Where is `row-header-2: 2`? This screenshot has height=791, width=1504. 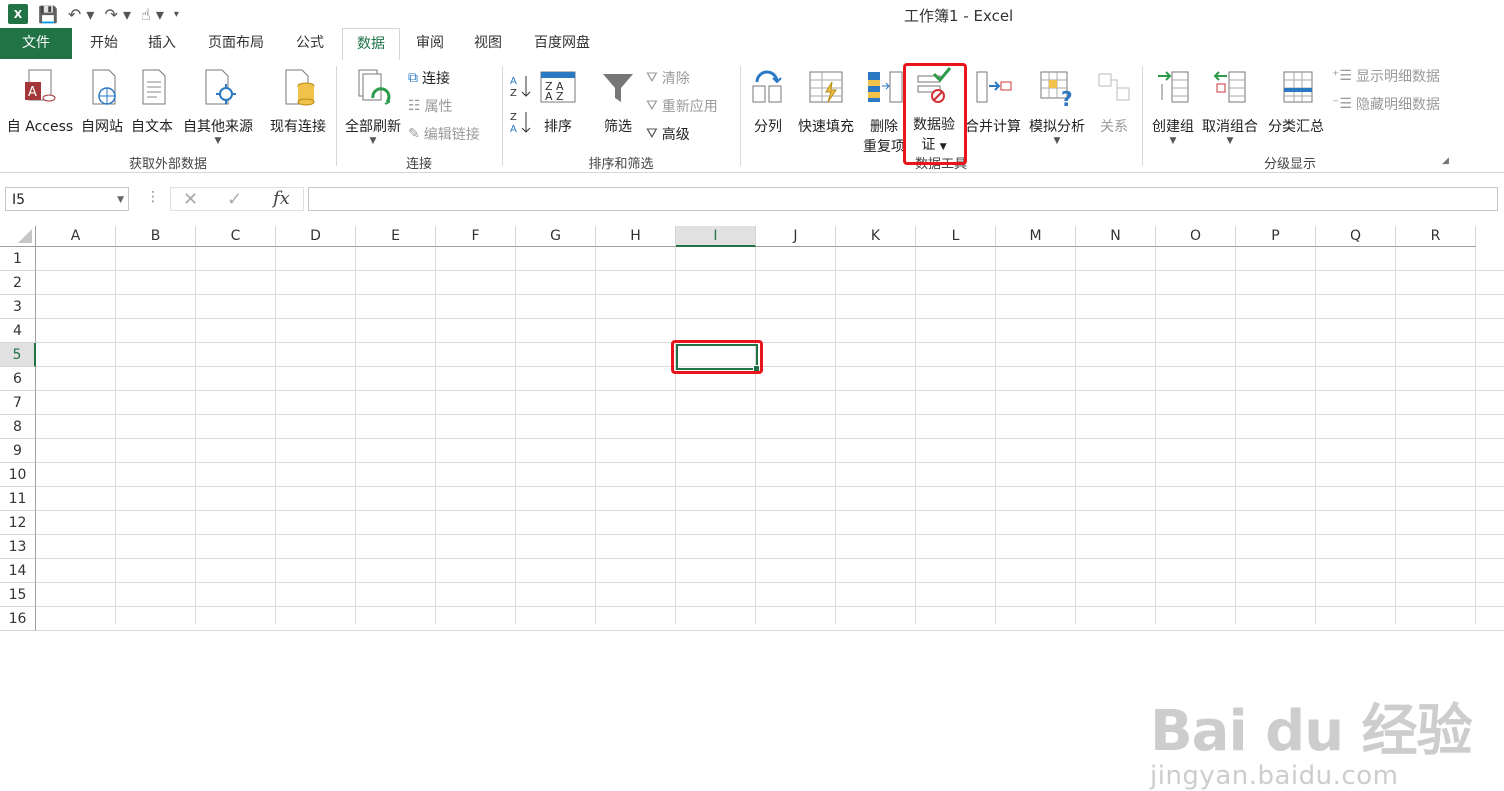
row-header-2: 2 is located at coordinates (18, 283).